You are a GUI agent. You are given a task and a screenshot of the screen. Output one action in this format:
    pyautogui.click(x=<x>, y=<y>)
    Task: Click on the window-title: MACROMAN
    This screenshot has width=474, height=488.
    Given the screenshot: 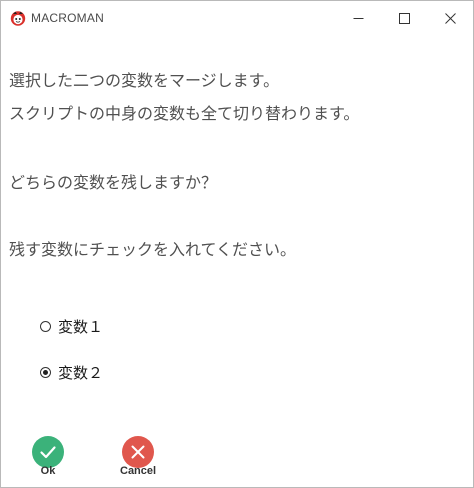 What is the action you would take?
    pyautogui.click(x=67, y=18)
    